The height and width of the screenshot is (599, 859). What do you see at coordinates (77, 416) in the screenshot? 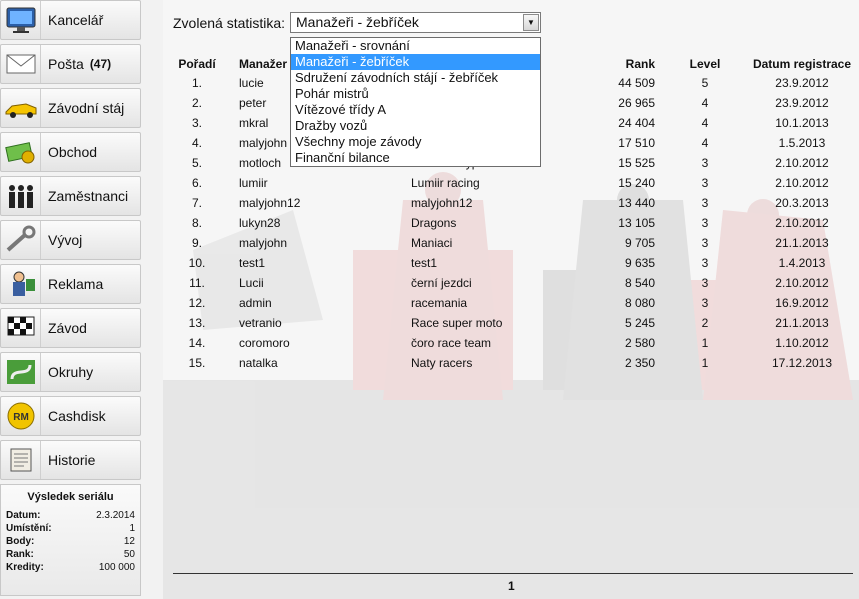
I see `sidebar-item-label: Cashdisk` at bounding box center [77, 416].